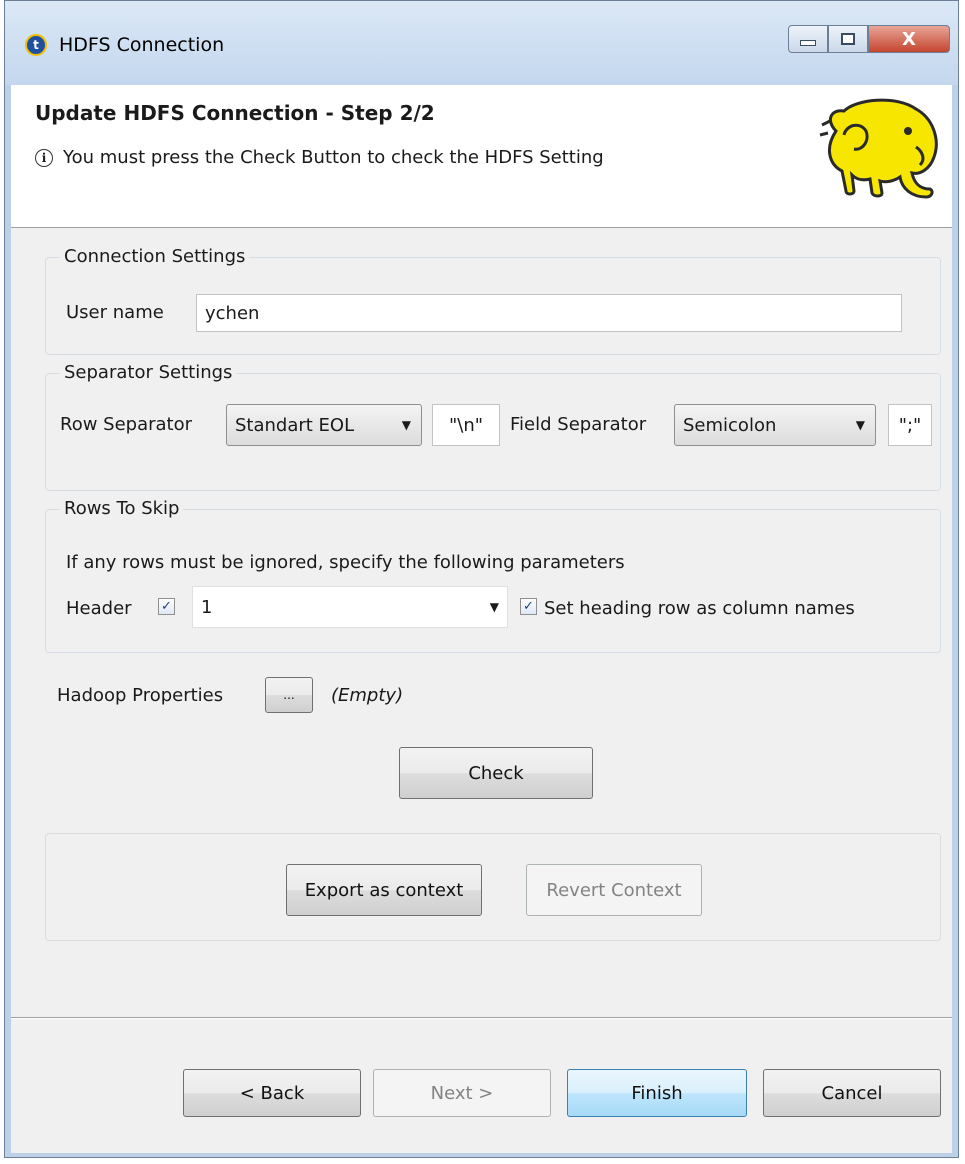 Image resolution: width=965 pixels, height=1164 pixels. I want to click on maximize-button, so click(848, 39).